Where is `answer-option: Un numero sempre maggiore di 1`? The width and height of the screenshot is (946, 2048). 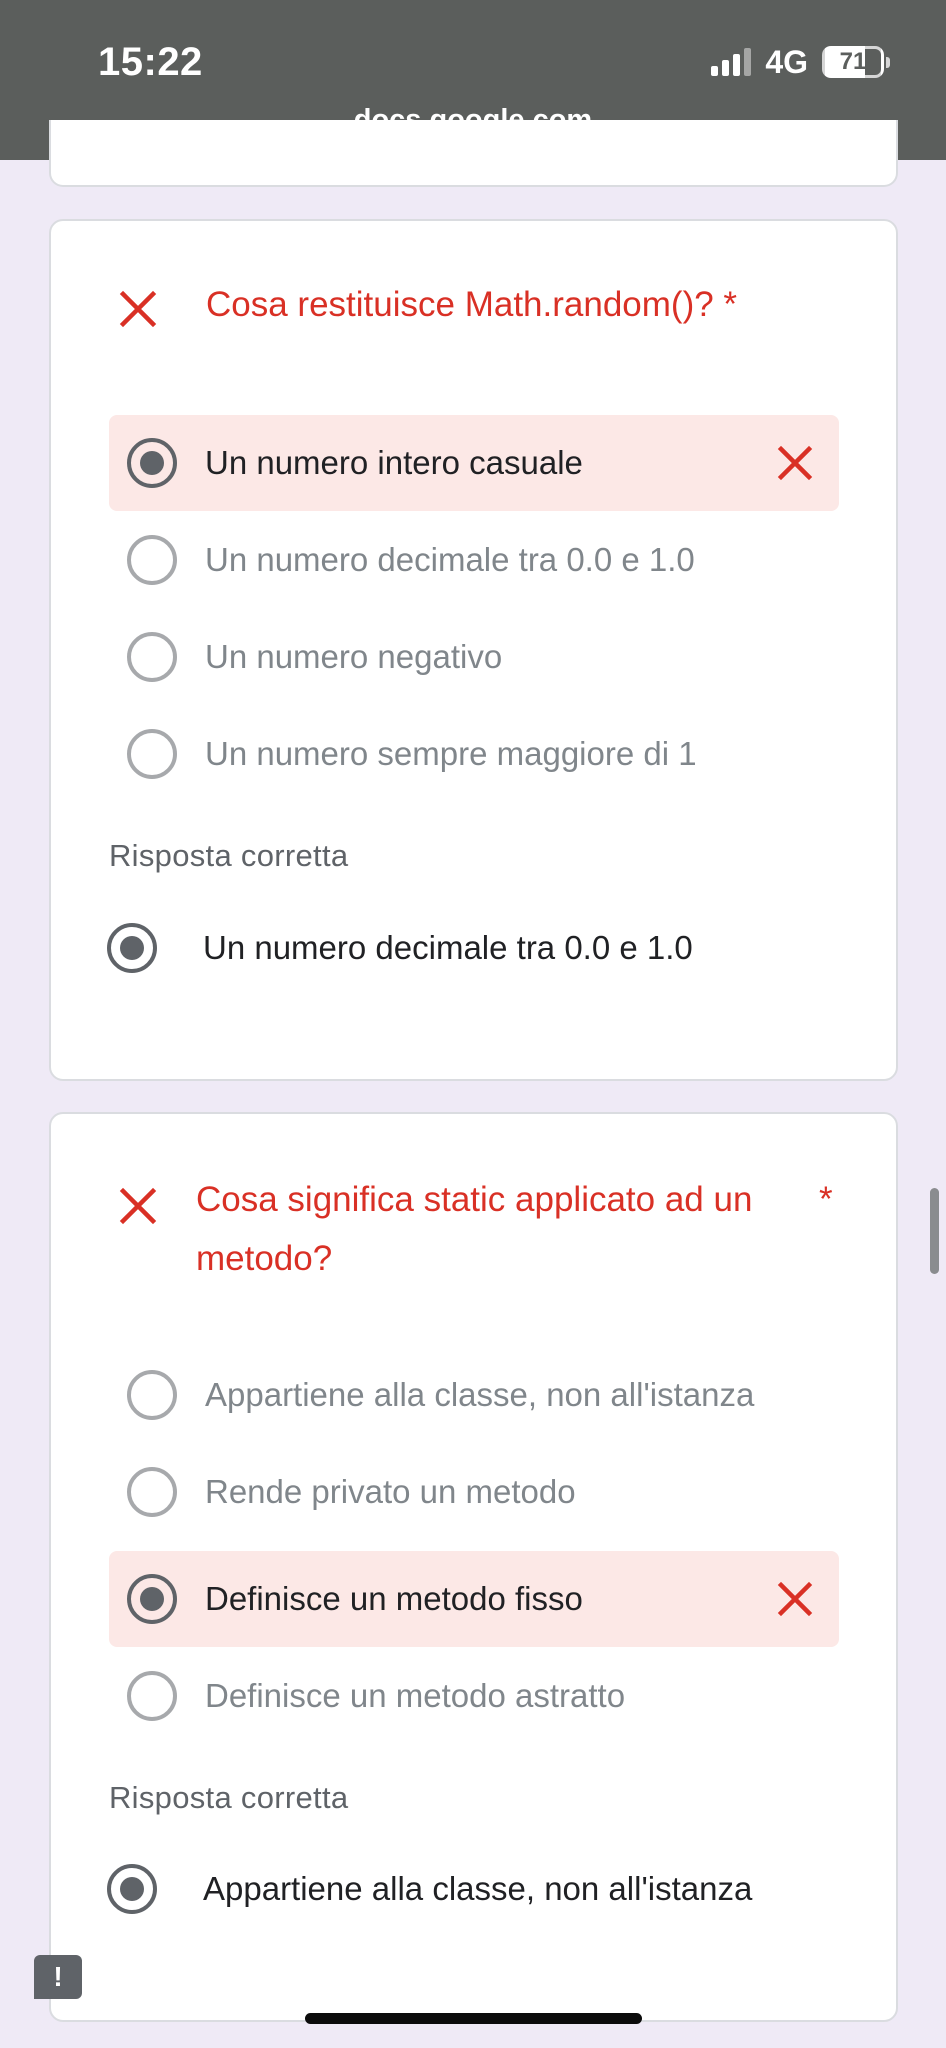 answer-option: Un numero sempre maggiore di 1 is located at coordinates (474, 754).